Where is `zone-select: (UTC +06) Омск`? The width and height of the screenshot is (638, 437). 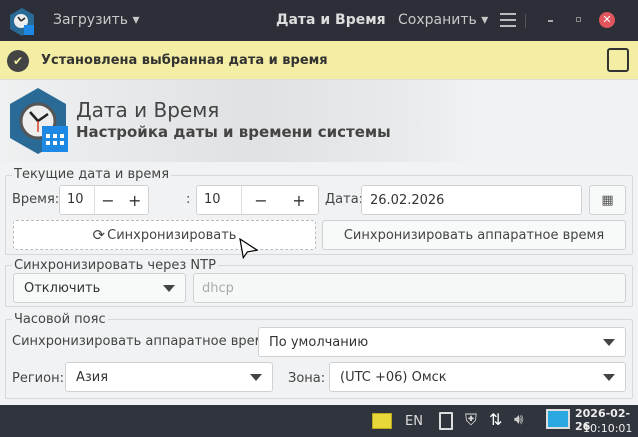 zone-select: (UTC +06) Омск is located at coordinates (477, 377).